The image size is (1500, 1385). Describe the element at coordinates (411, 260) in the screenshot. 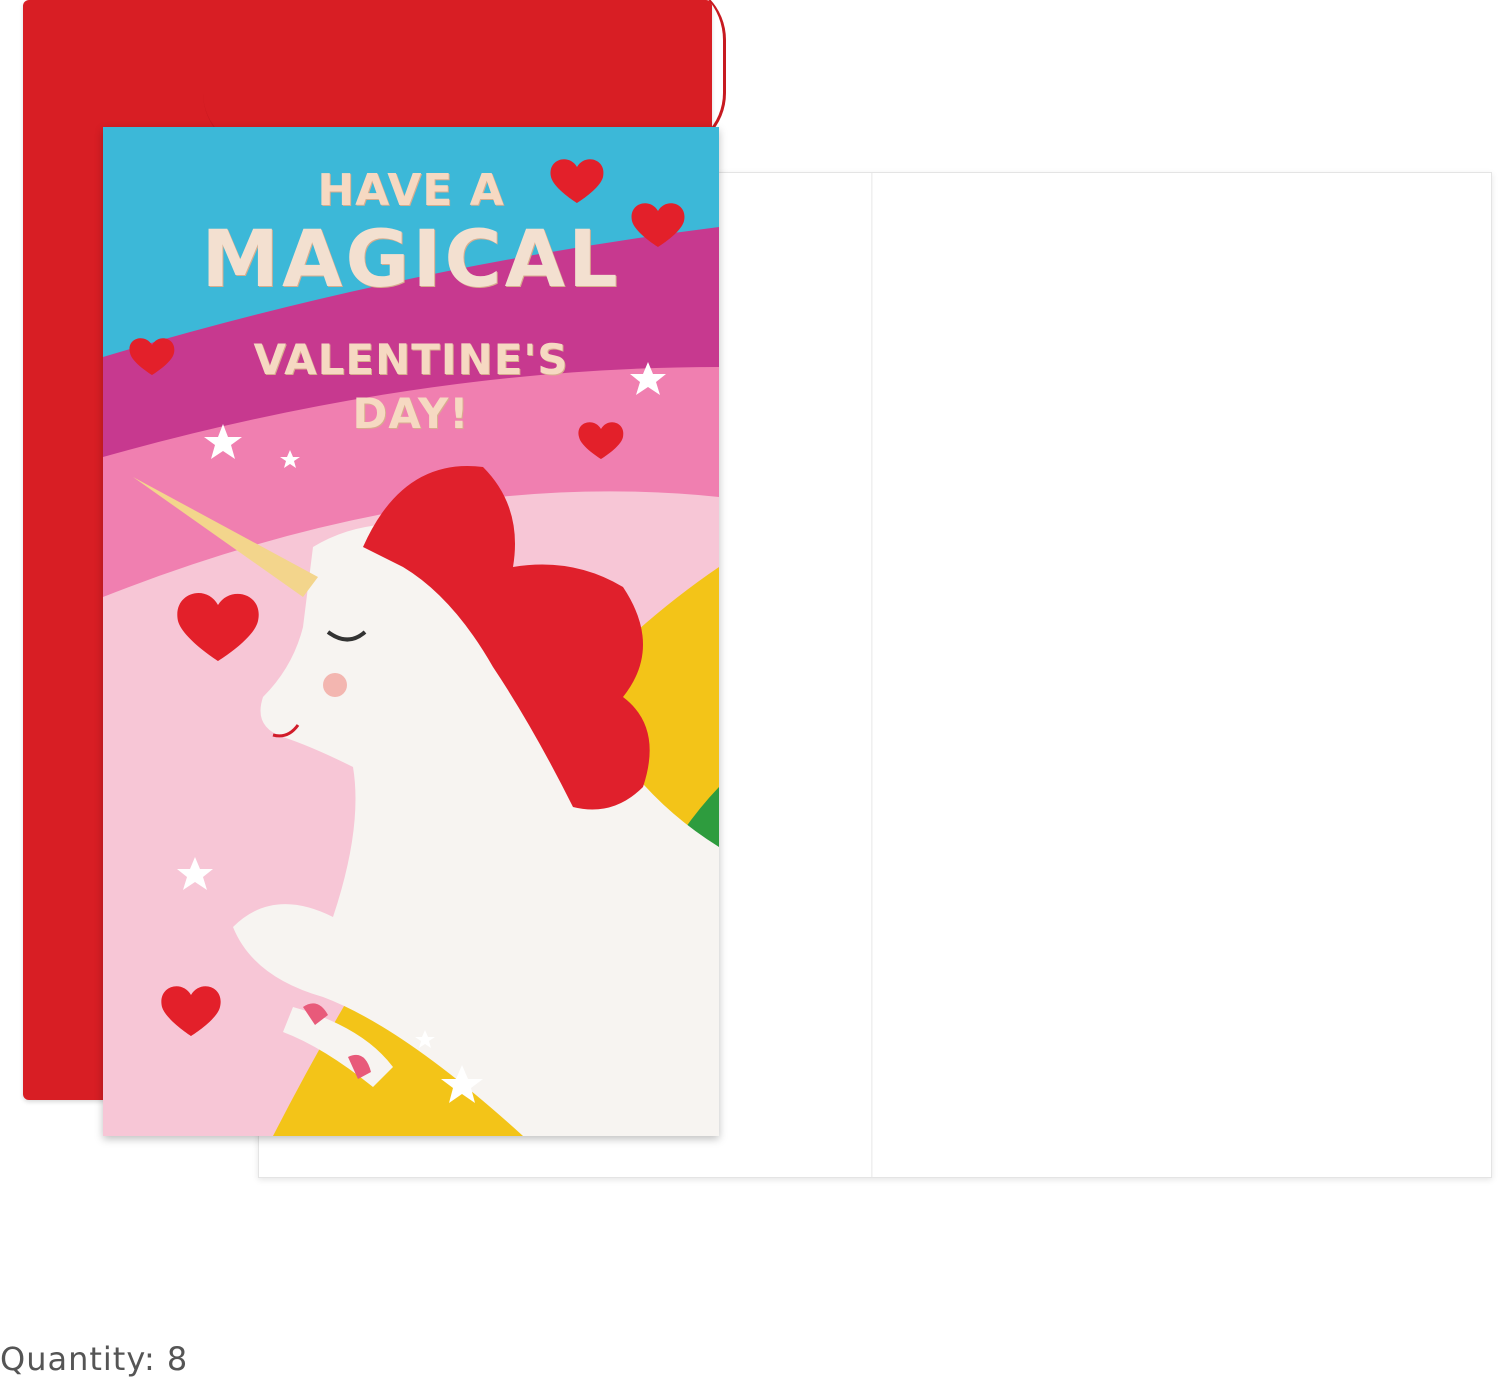

I see `card-title-line-2: MAGICAL` at that location.